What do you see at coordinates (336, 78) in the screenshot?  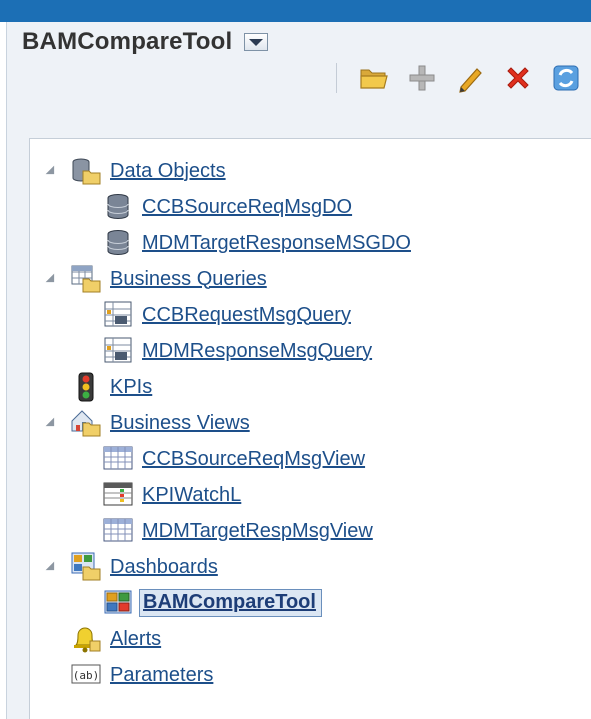 I see `toolbar-separator` at bounding box center [336, 78].